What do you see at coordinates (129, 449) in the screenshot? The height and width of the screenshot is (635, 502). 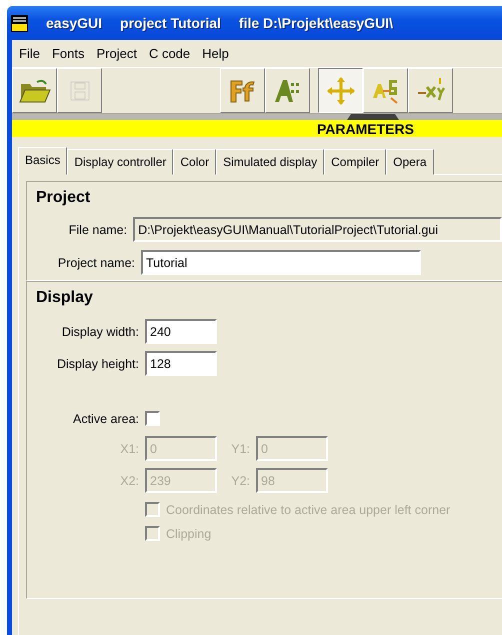 I see `field-label: X1:` at bounding box center [129, 449].